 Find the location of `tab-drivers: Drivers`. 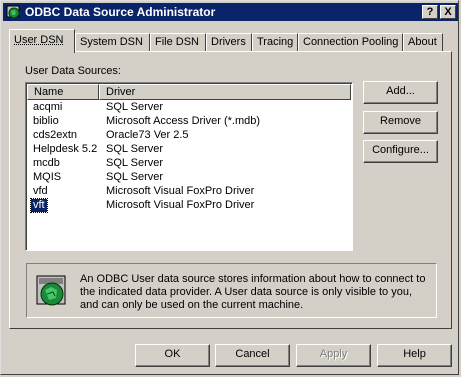

tab-drivers: Drivers is located at coordinates (229, 42).